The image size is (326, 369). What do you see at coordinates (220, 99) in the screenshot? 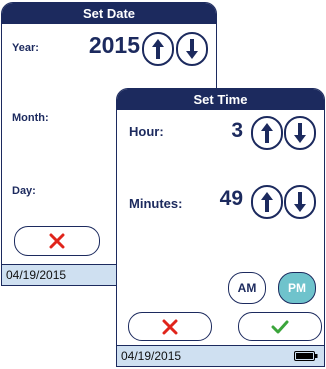
I see `set-time-title: Set Time` at bounding box center [220, 99].